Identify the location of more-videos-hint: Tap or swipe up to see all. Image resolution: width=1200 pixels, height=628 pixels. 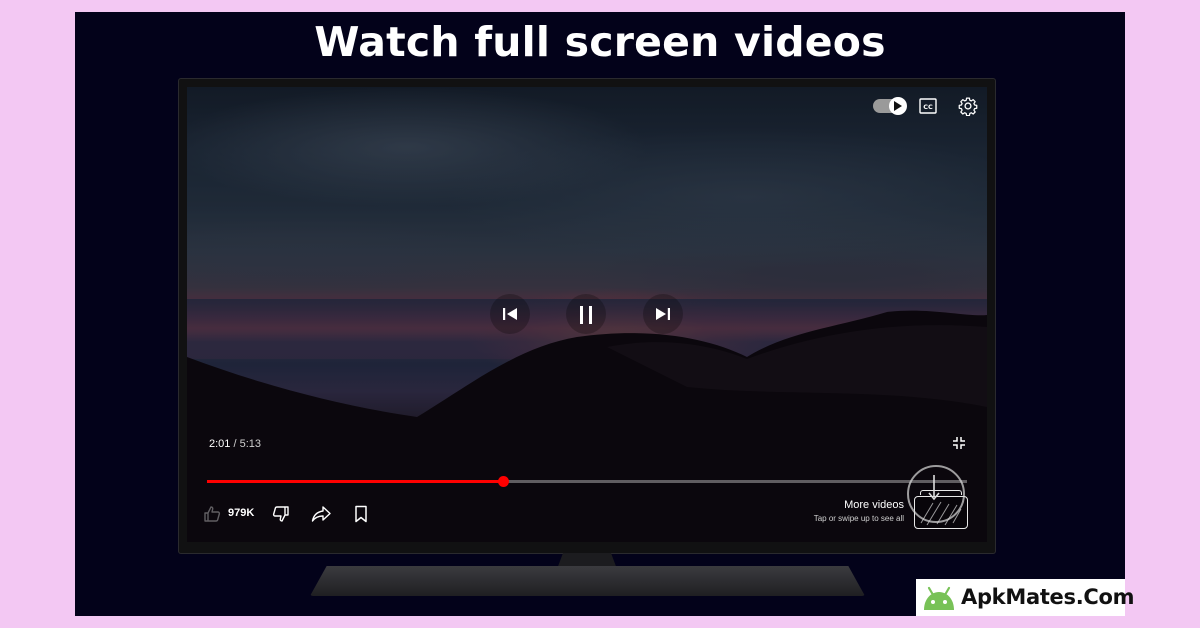
(858, 518).